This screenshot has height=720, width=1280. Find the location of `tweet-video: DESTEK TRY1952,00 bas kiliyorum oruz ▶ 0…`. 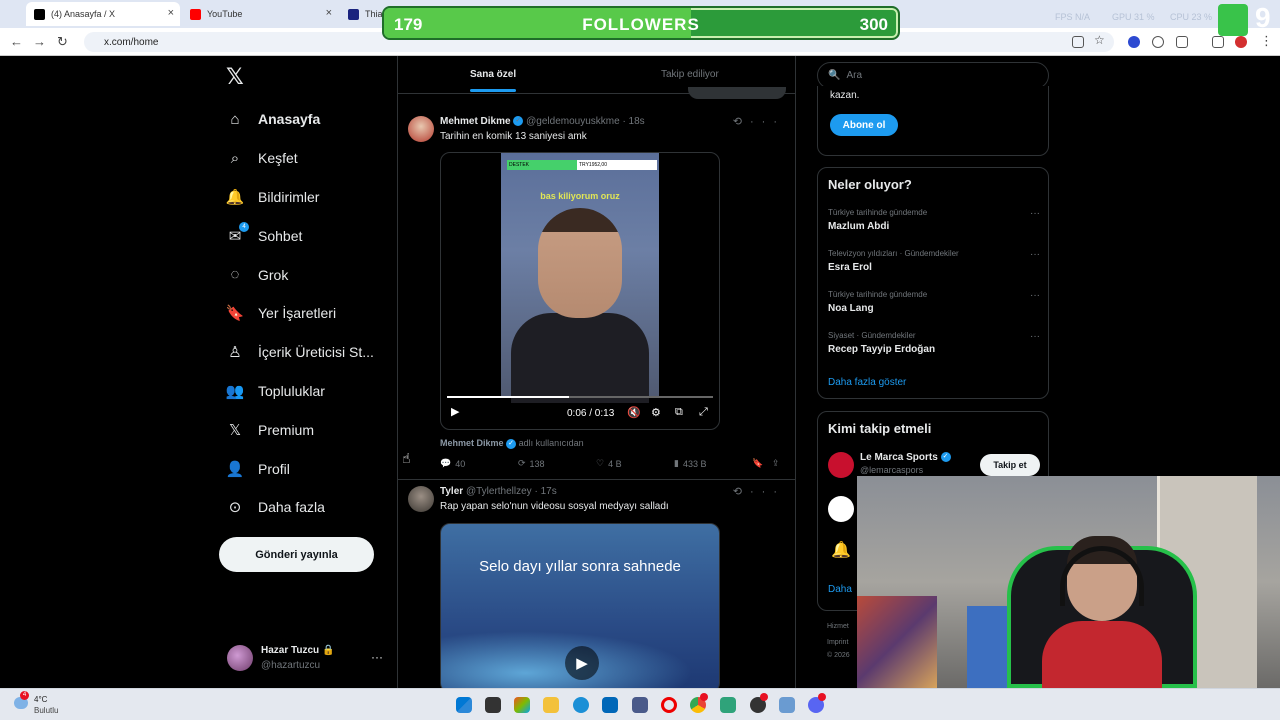

tweet-video: DESTEK TRY1952,00 bas kiliyorum oruz ▶ 0… is located at coordinates (580, 291).